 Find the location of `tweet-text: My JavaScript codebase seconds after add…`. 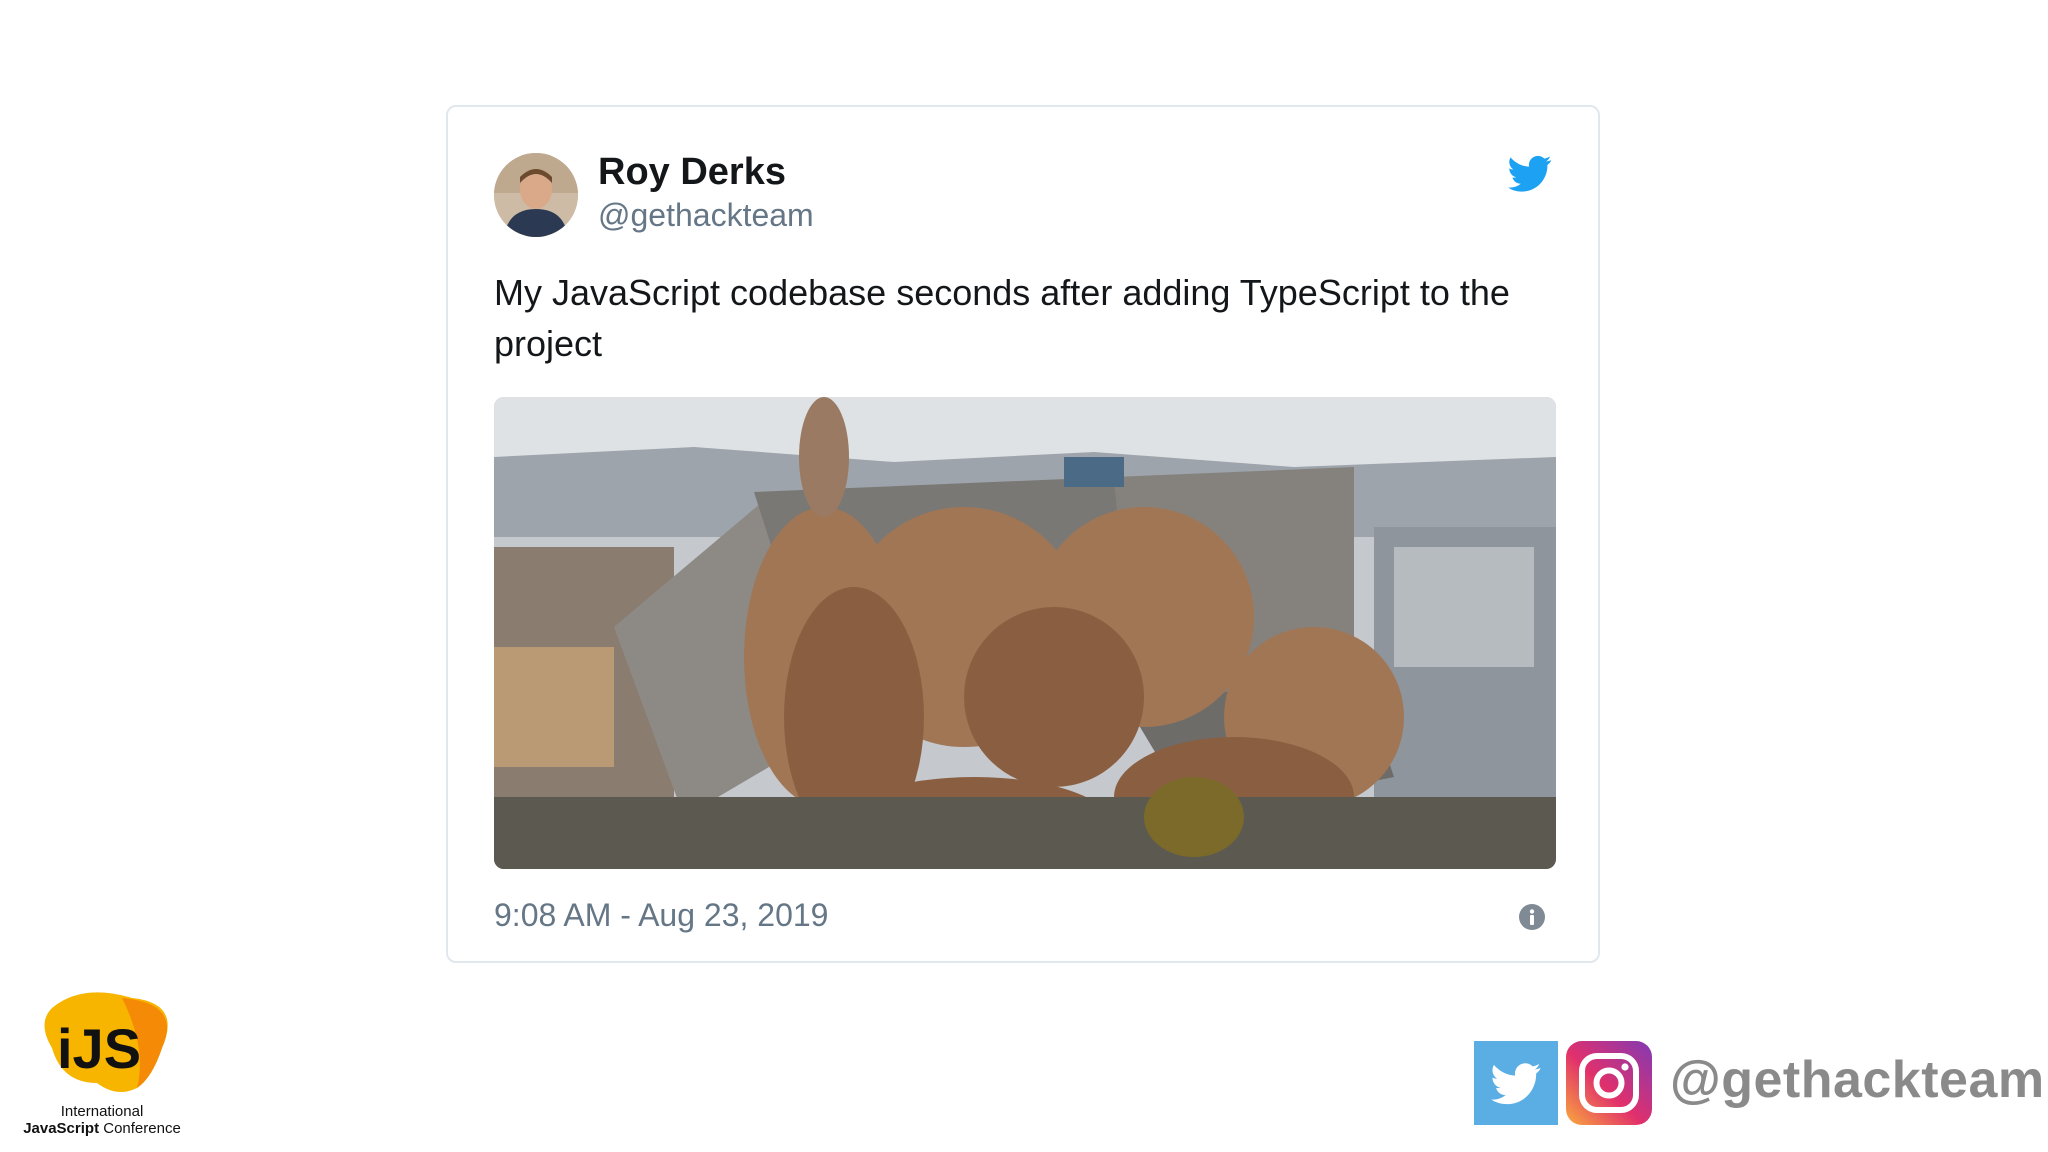

tweet-text: My JavaScript codebase seconds after add… is located at coordinates (1002, 318).